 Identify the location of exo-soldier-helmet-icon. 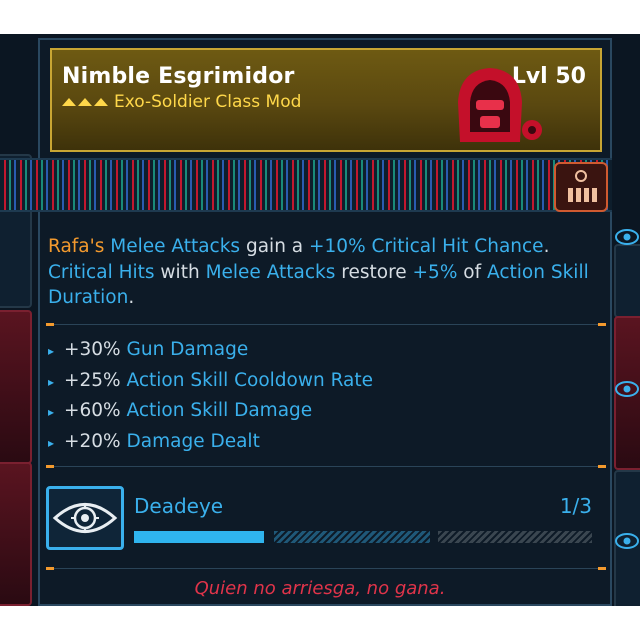
(500, 105).